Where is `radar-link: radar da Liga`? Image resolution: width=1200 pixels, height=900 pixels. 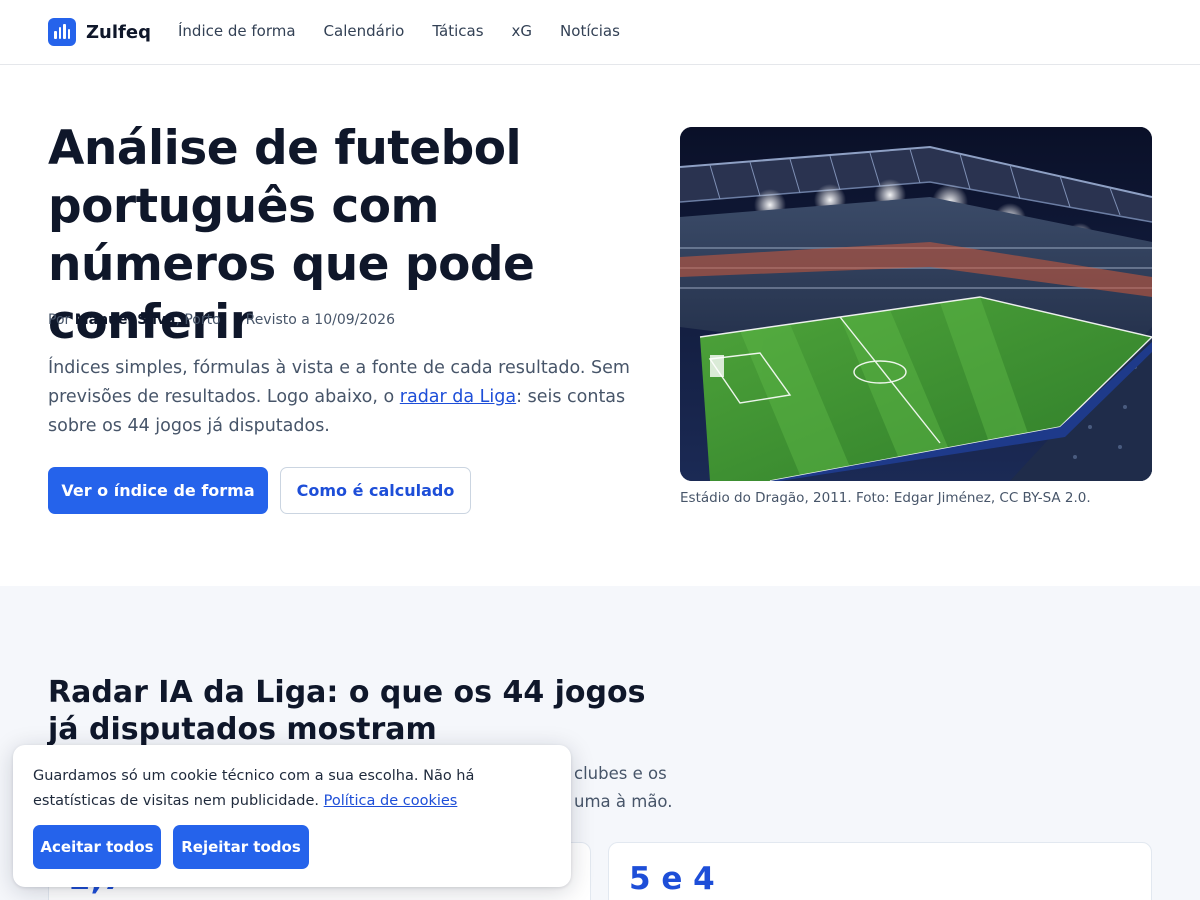 radar-link: radar da Liga is located at coordinates (458, 397).